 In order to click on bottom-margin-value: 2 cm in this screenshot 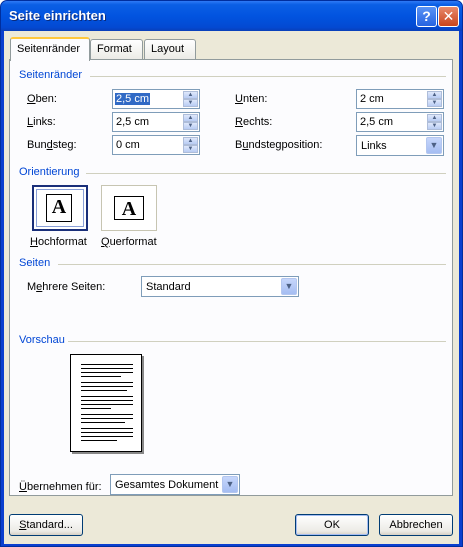, I will do `click(372, 99)`.